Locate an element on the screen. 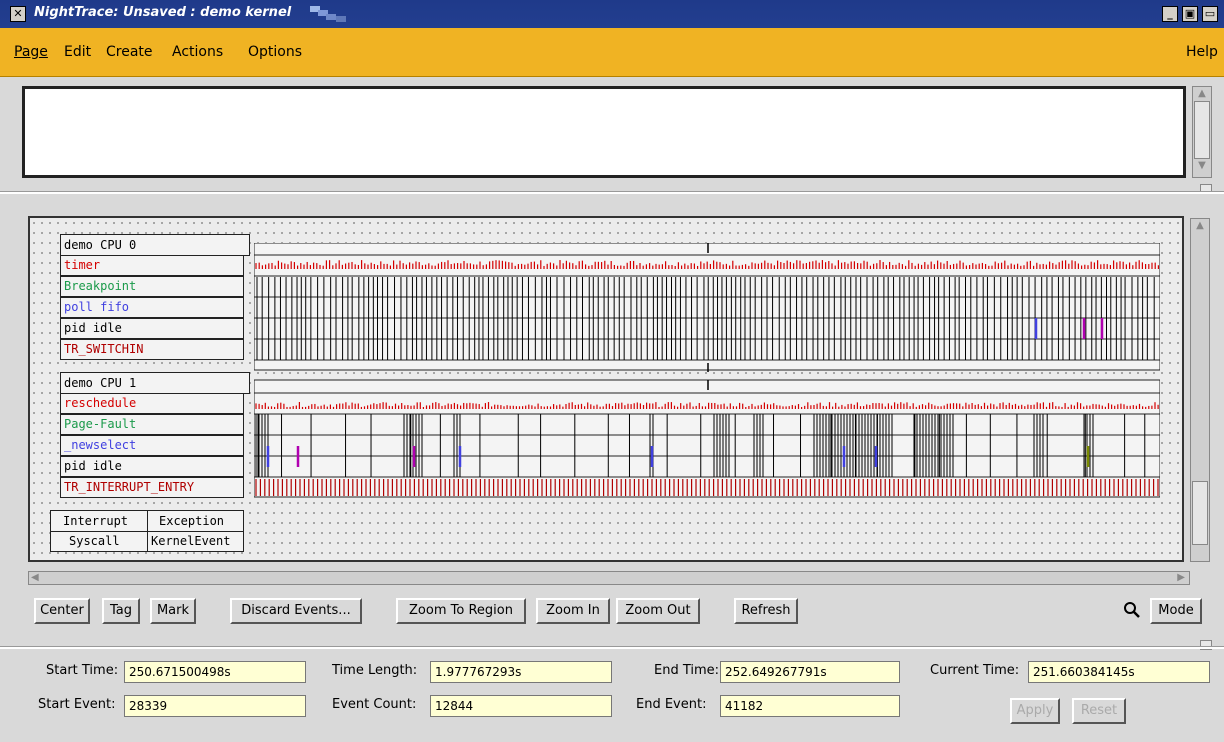 This screenshot has height=742, width=1224. time-length-label: Time Length: is located at coordinates (375, 670).